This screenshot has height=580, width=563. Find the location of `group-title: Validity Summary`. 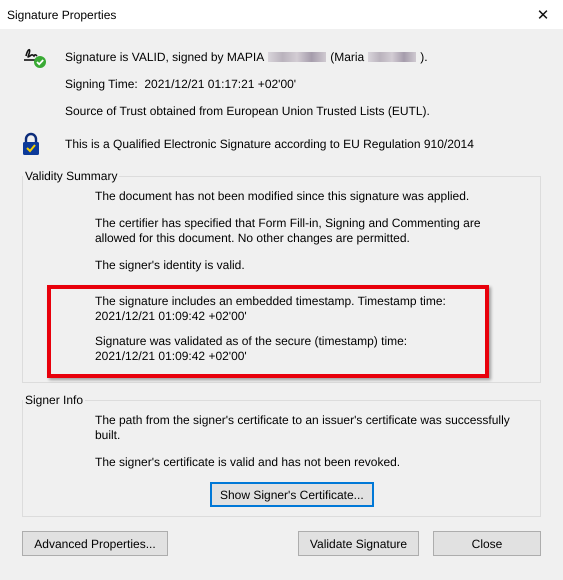

group-title: Validity Summary is located at coordinates (71, 176).